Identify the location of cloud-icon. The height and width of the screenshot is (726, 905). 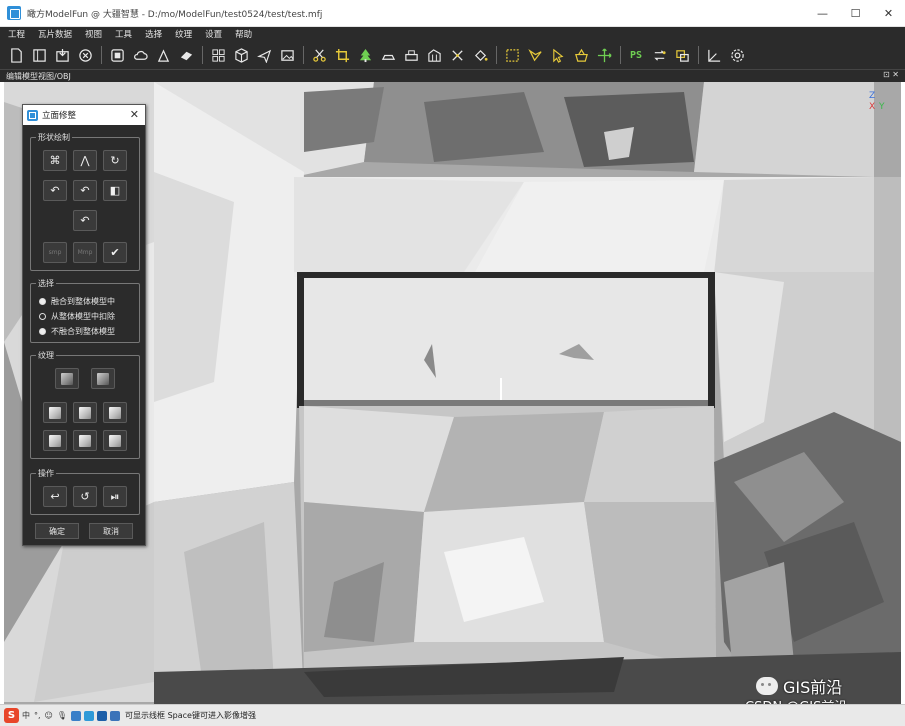
(140, 55).